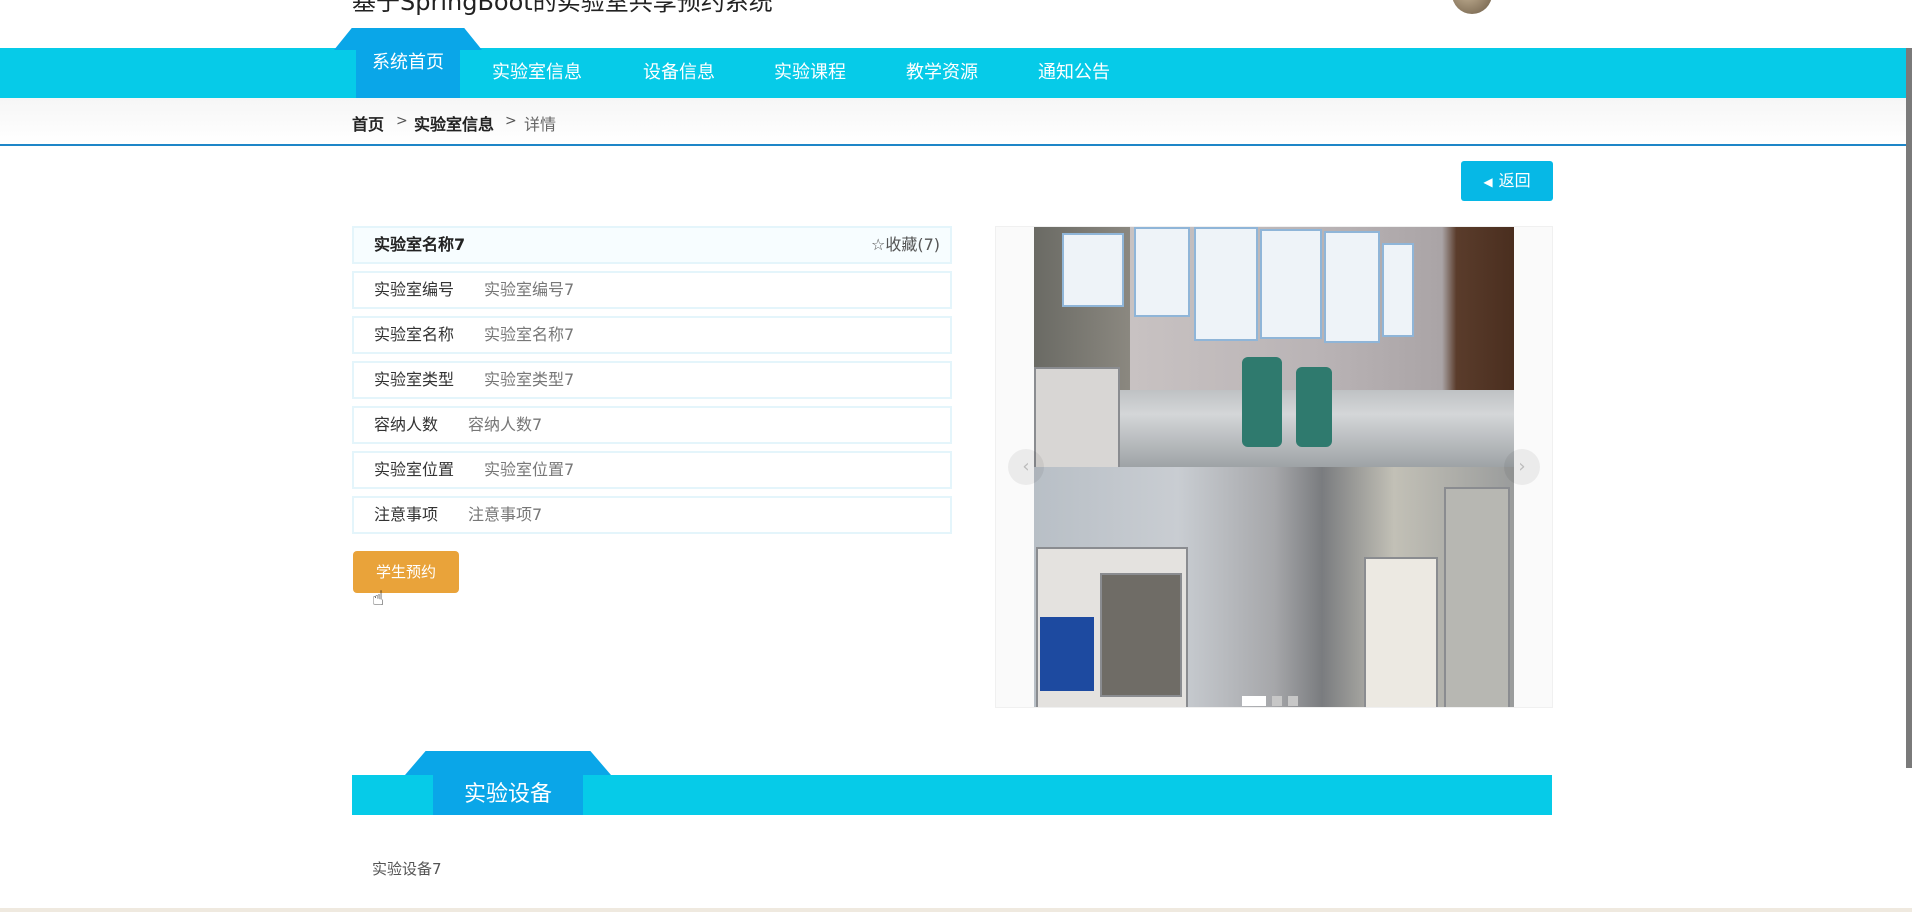  I want to click on back-button-label: 返回, so click(1514, 180).